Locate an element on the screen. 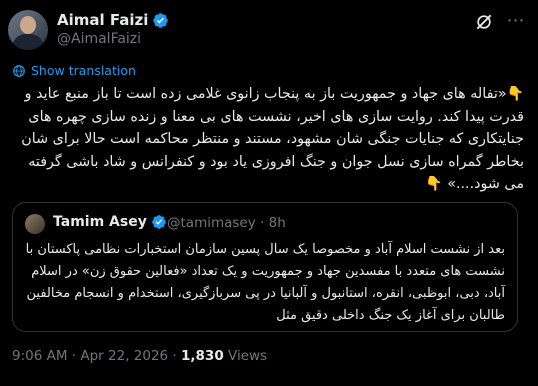  avatar-head is located at coordinates (28, 25).